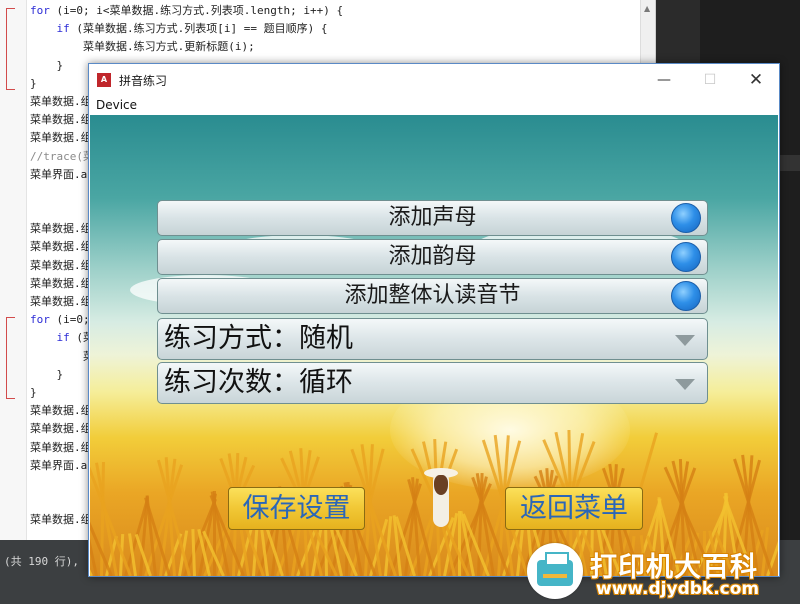  What do you see at coordinates (434, 105) in the screenshot?
I see `menu-bar: Device` at bounding box center [434, 105].